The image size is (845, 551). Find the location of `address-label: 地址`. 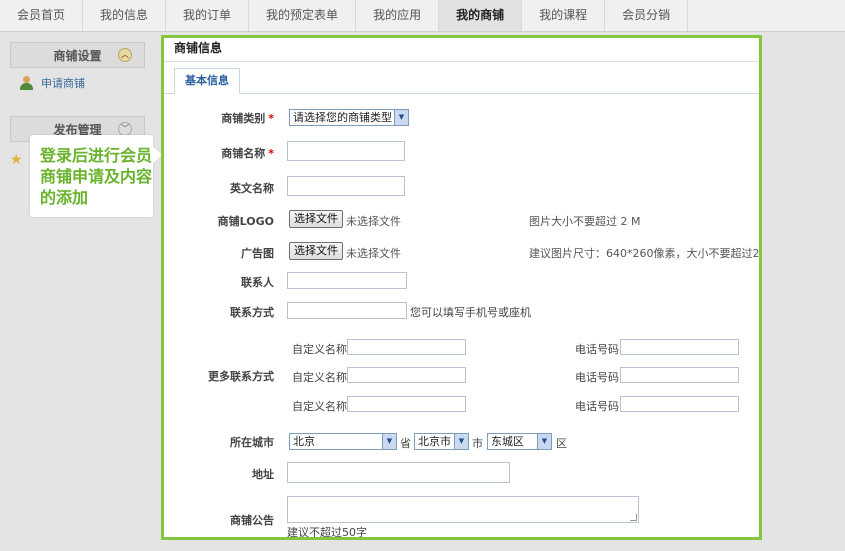

address-label: 地址 is located at coordinates (263, 474).